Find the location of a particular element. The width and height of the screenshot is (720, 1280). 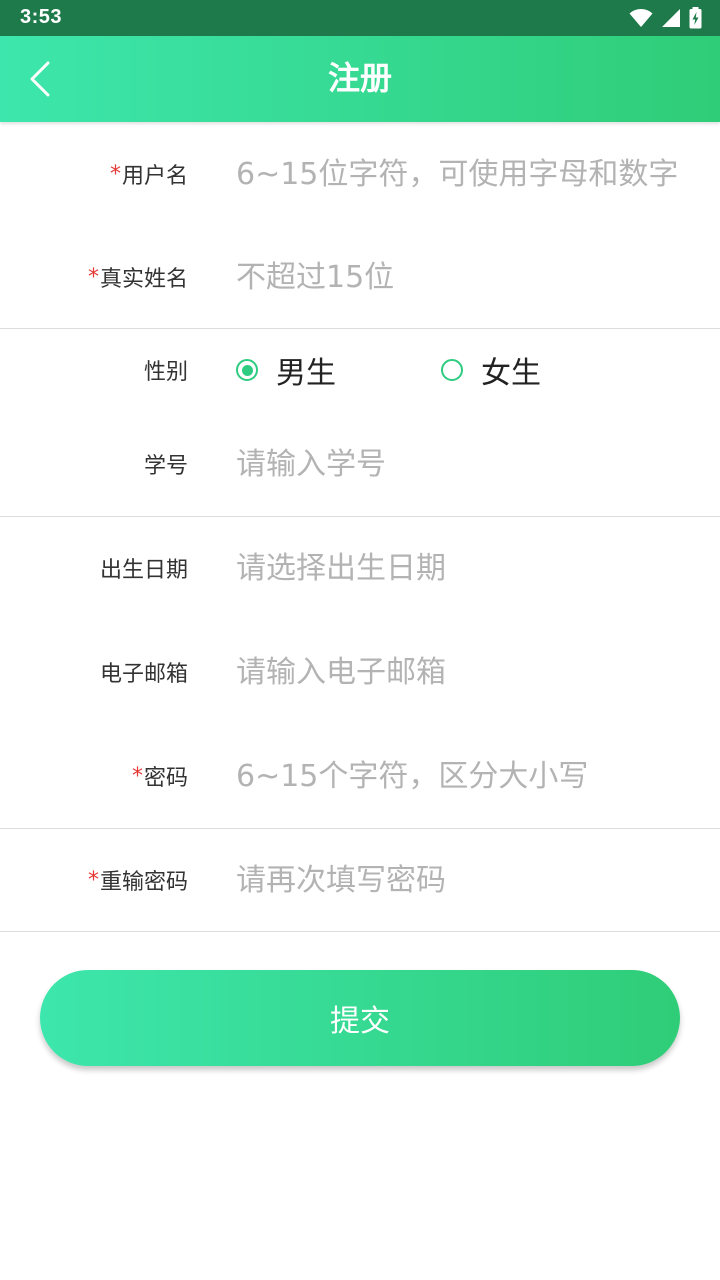

username-row: * 用户名 is located at coordinates (360, 174).